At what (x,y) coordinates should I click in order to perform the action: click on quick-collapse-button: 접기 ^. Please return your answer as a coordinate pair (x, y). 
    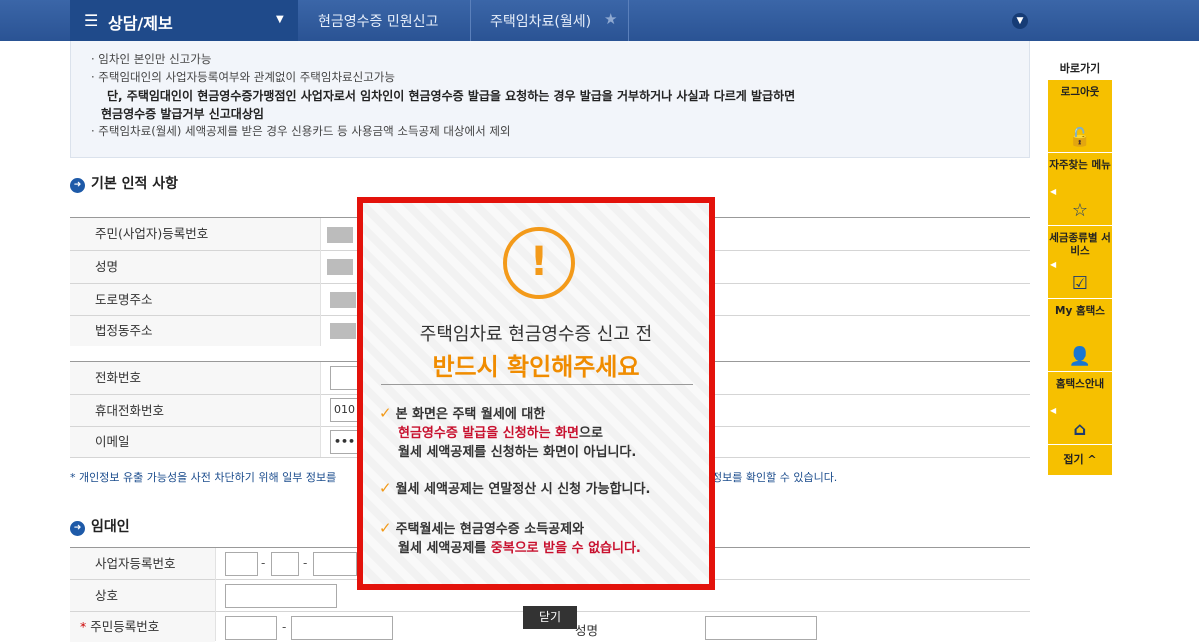
    Looking at the image, I should click on (1080, 460).